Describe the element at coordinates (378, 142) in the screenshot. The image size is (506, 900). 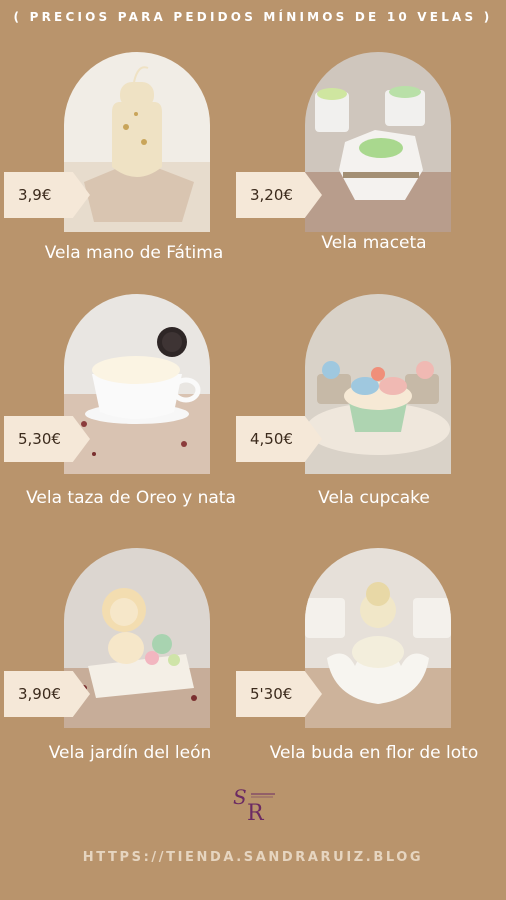
I see `product-image-pot-candle` at that location.